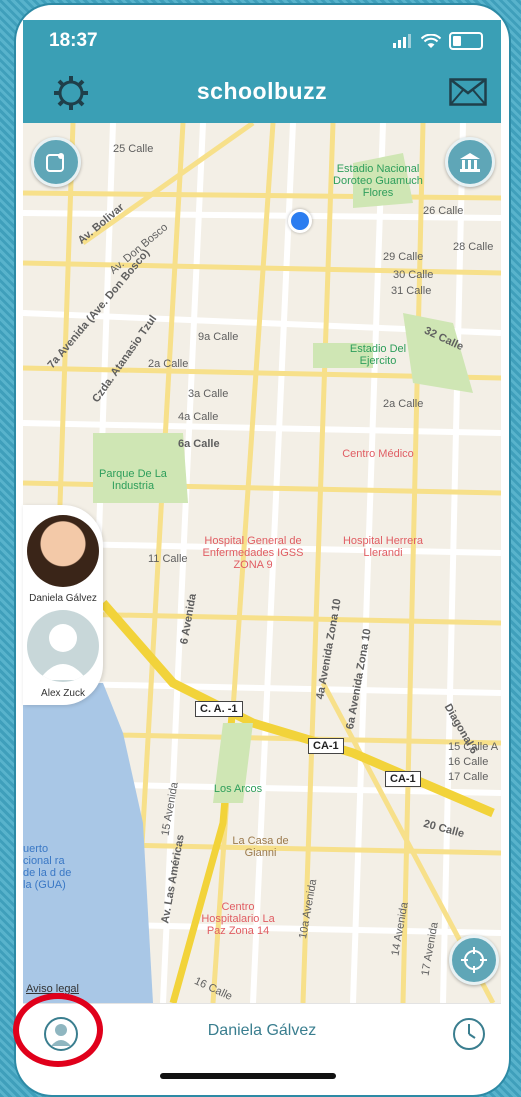 This screenshot has width=521, height=1097. What do you see at coordinates (218, 337) in the screenshot?
I see `map-label: 9a Calle` at bounding box center [218, 337].